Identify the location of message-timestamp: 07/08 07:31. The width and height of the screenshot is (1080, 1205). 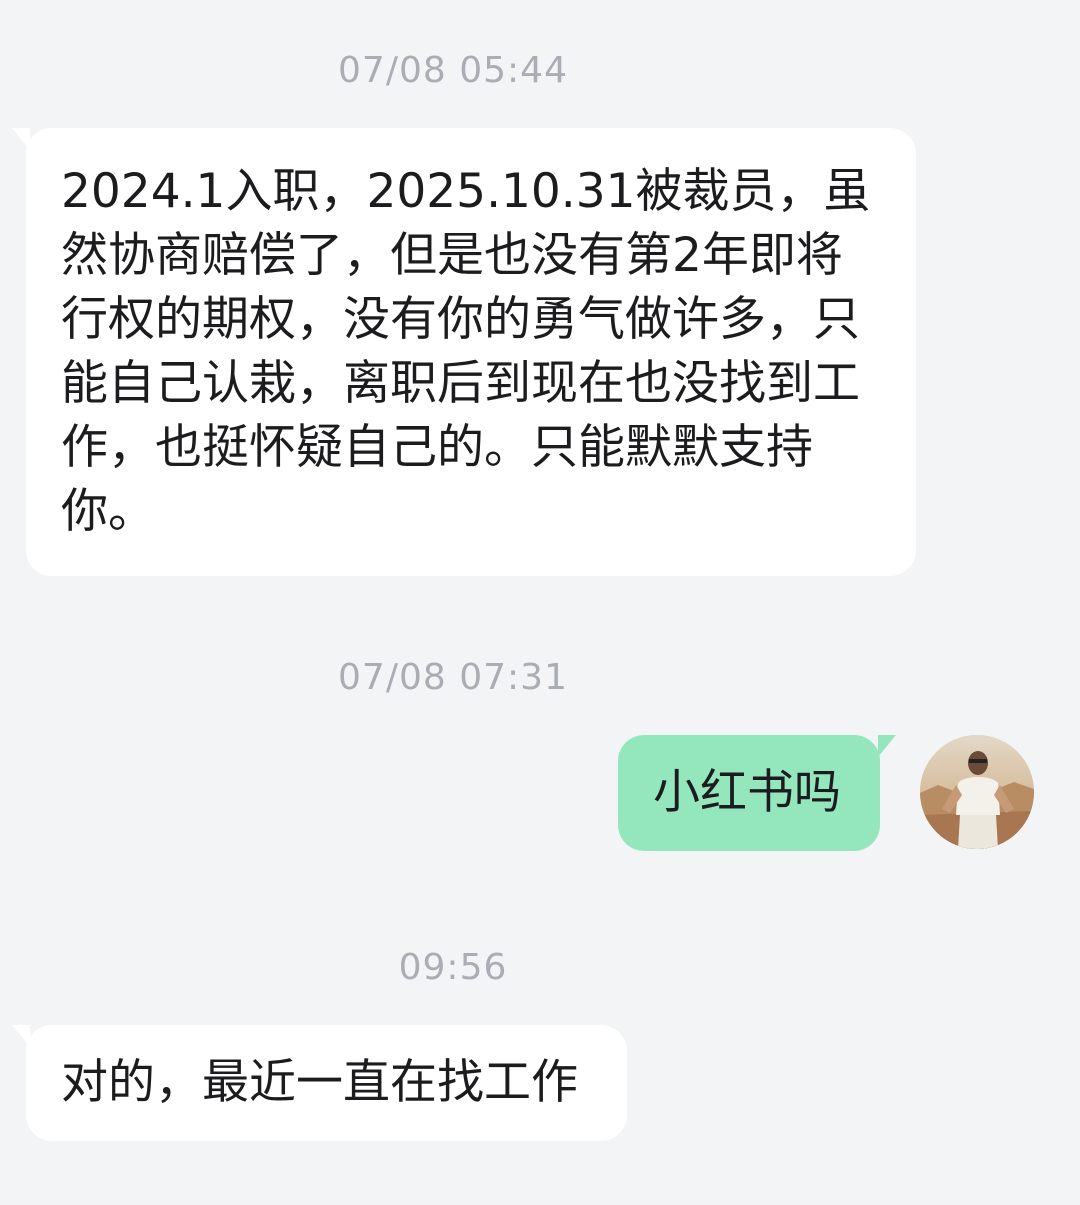
(453, 677).